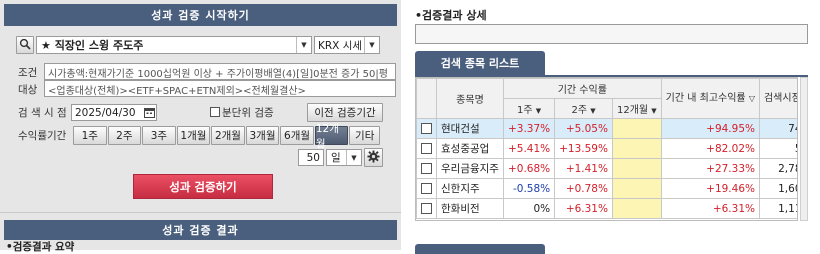 The width and height of the screenshot is (820, 254). I want to click on max-return: +94.95%, so click(710, 128).